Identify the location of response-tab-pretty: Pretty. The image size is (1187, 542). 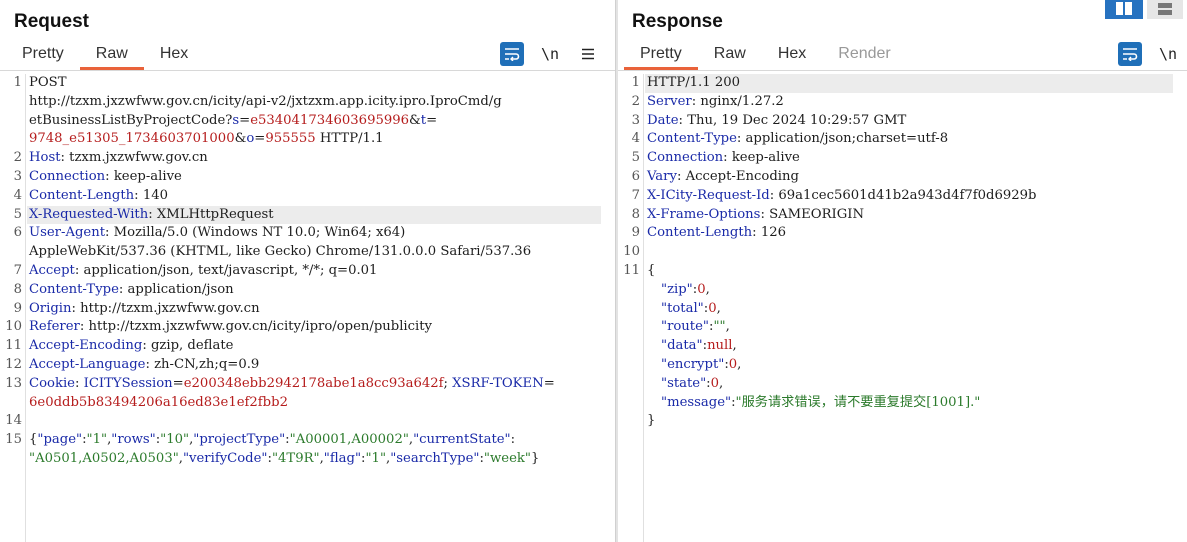
(661, 55).